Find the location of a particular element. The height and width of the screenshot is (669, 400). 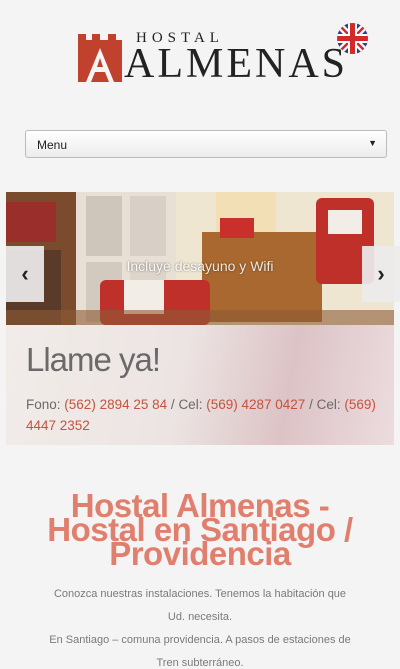

contact-title: Llame ya! is located at coordinates (93, 359).